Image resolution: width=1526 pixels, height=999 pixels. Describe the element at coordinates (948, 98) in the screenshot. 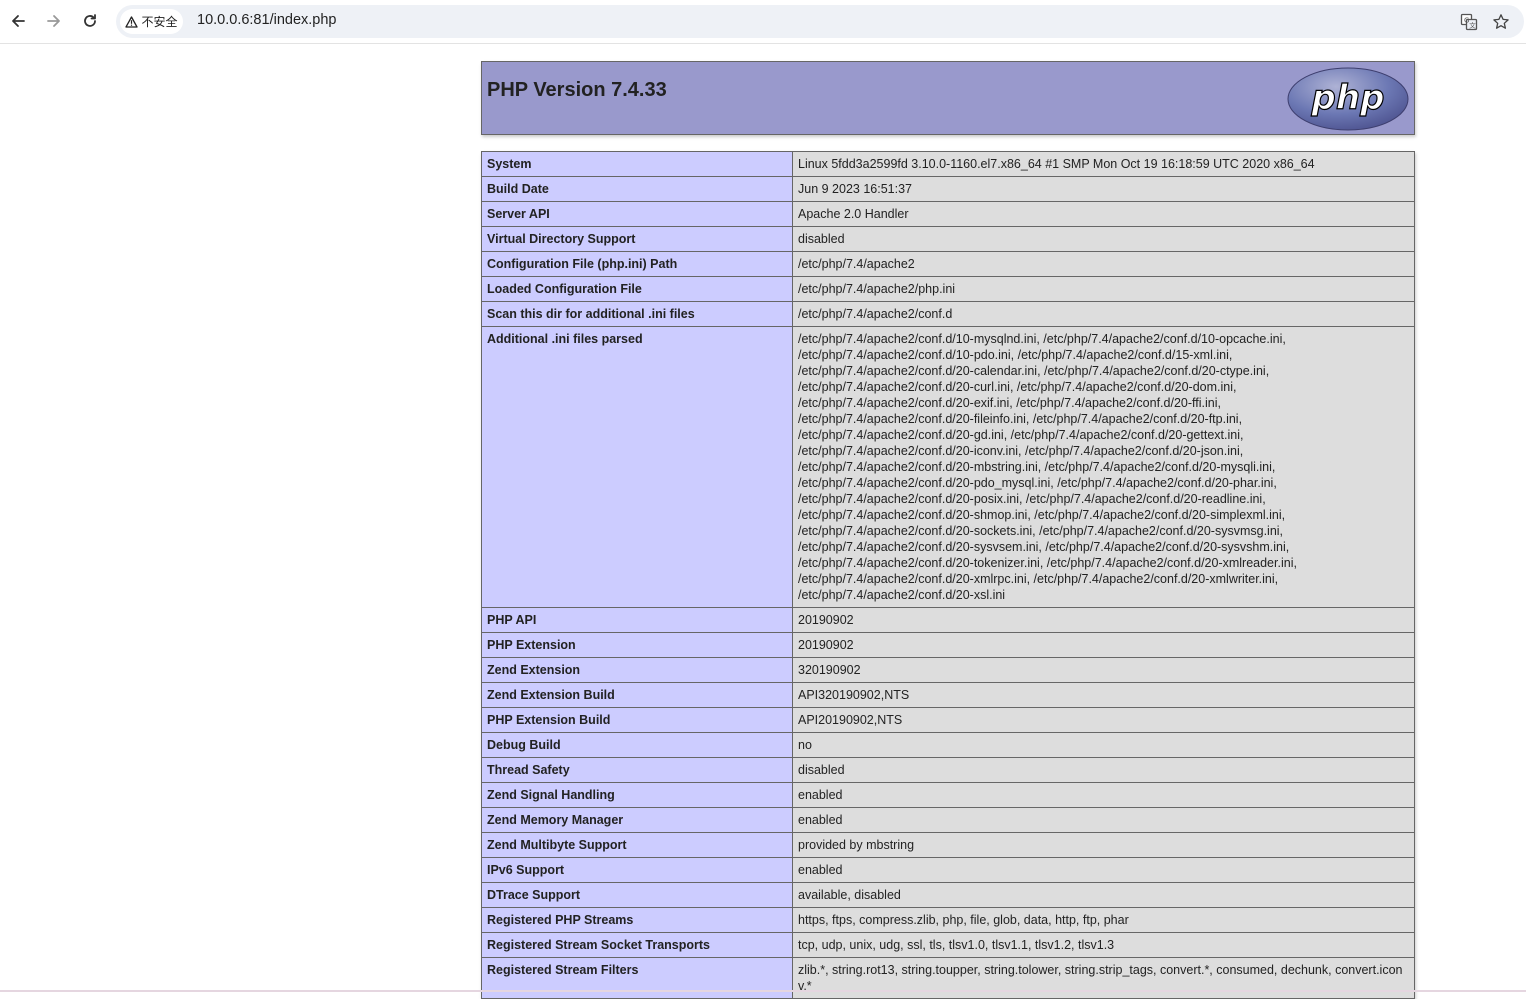

I see `phpinfo-header: PHP Version 7.4.33 php` at that location.